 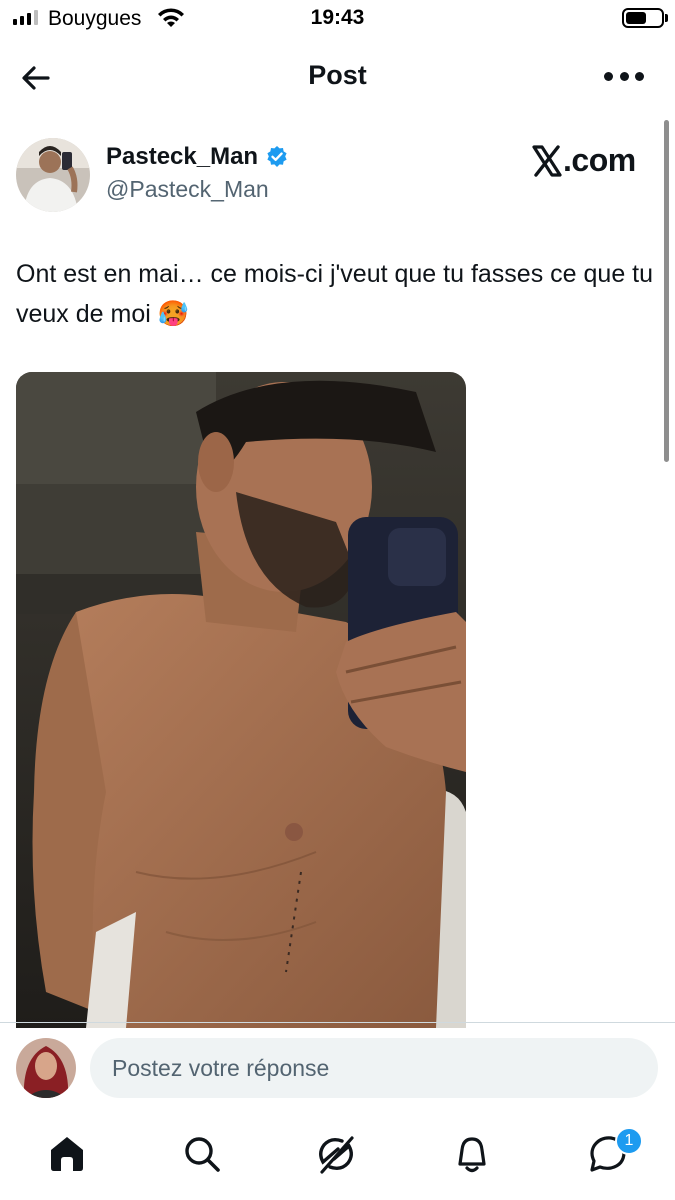 I want to click on messages-badge: 1, so click(x=629, y=1141).